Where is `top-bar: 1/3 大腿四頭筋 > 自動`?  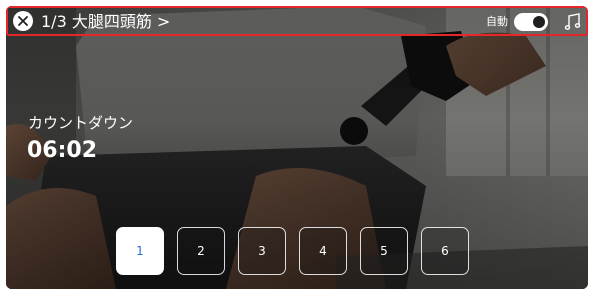
top-bar: 1/3 大腿四頭筋 > 自動 is located at coordinates (297, 21).